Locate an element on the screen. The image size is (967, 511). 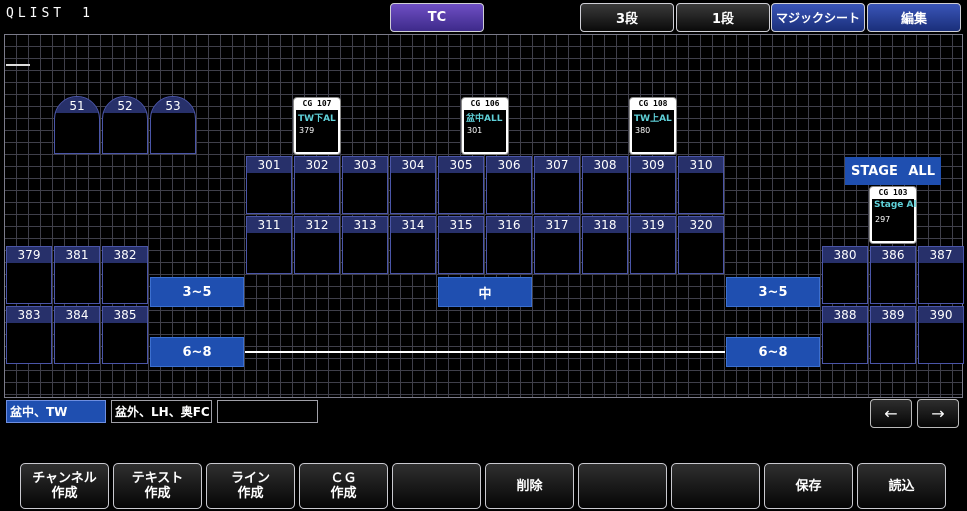
channel-cell-51: 51 is located at coordinates (77, 125).